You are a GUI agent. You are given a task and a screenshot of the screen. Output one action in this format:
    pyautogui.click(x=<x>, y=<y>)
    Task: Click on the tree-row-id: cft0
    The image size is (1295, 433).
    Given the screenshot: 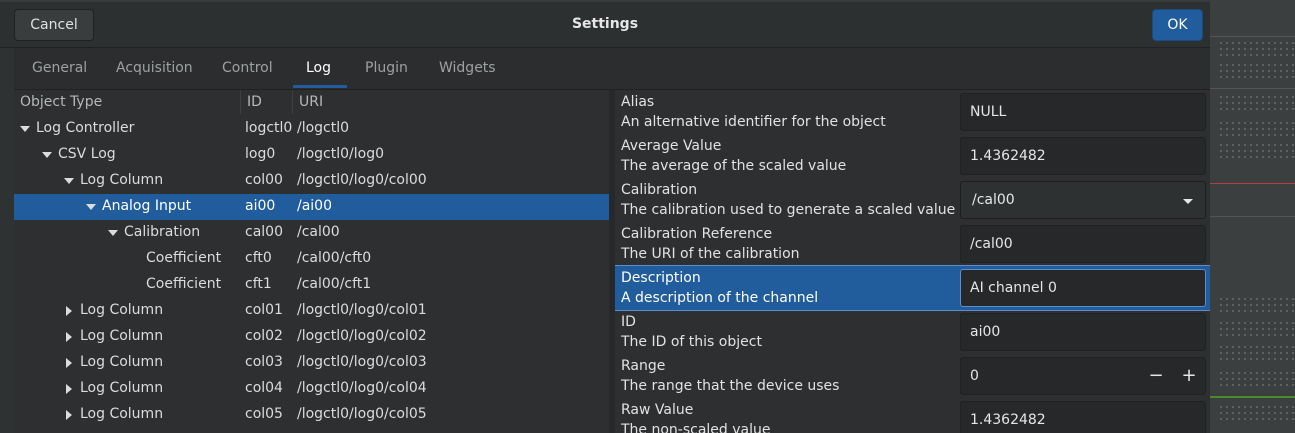 What is the action you would take?
    pyautogui.click(x=258, y=258)
    